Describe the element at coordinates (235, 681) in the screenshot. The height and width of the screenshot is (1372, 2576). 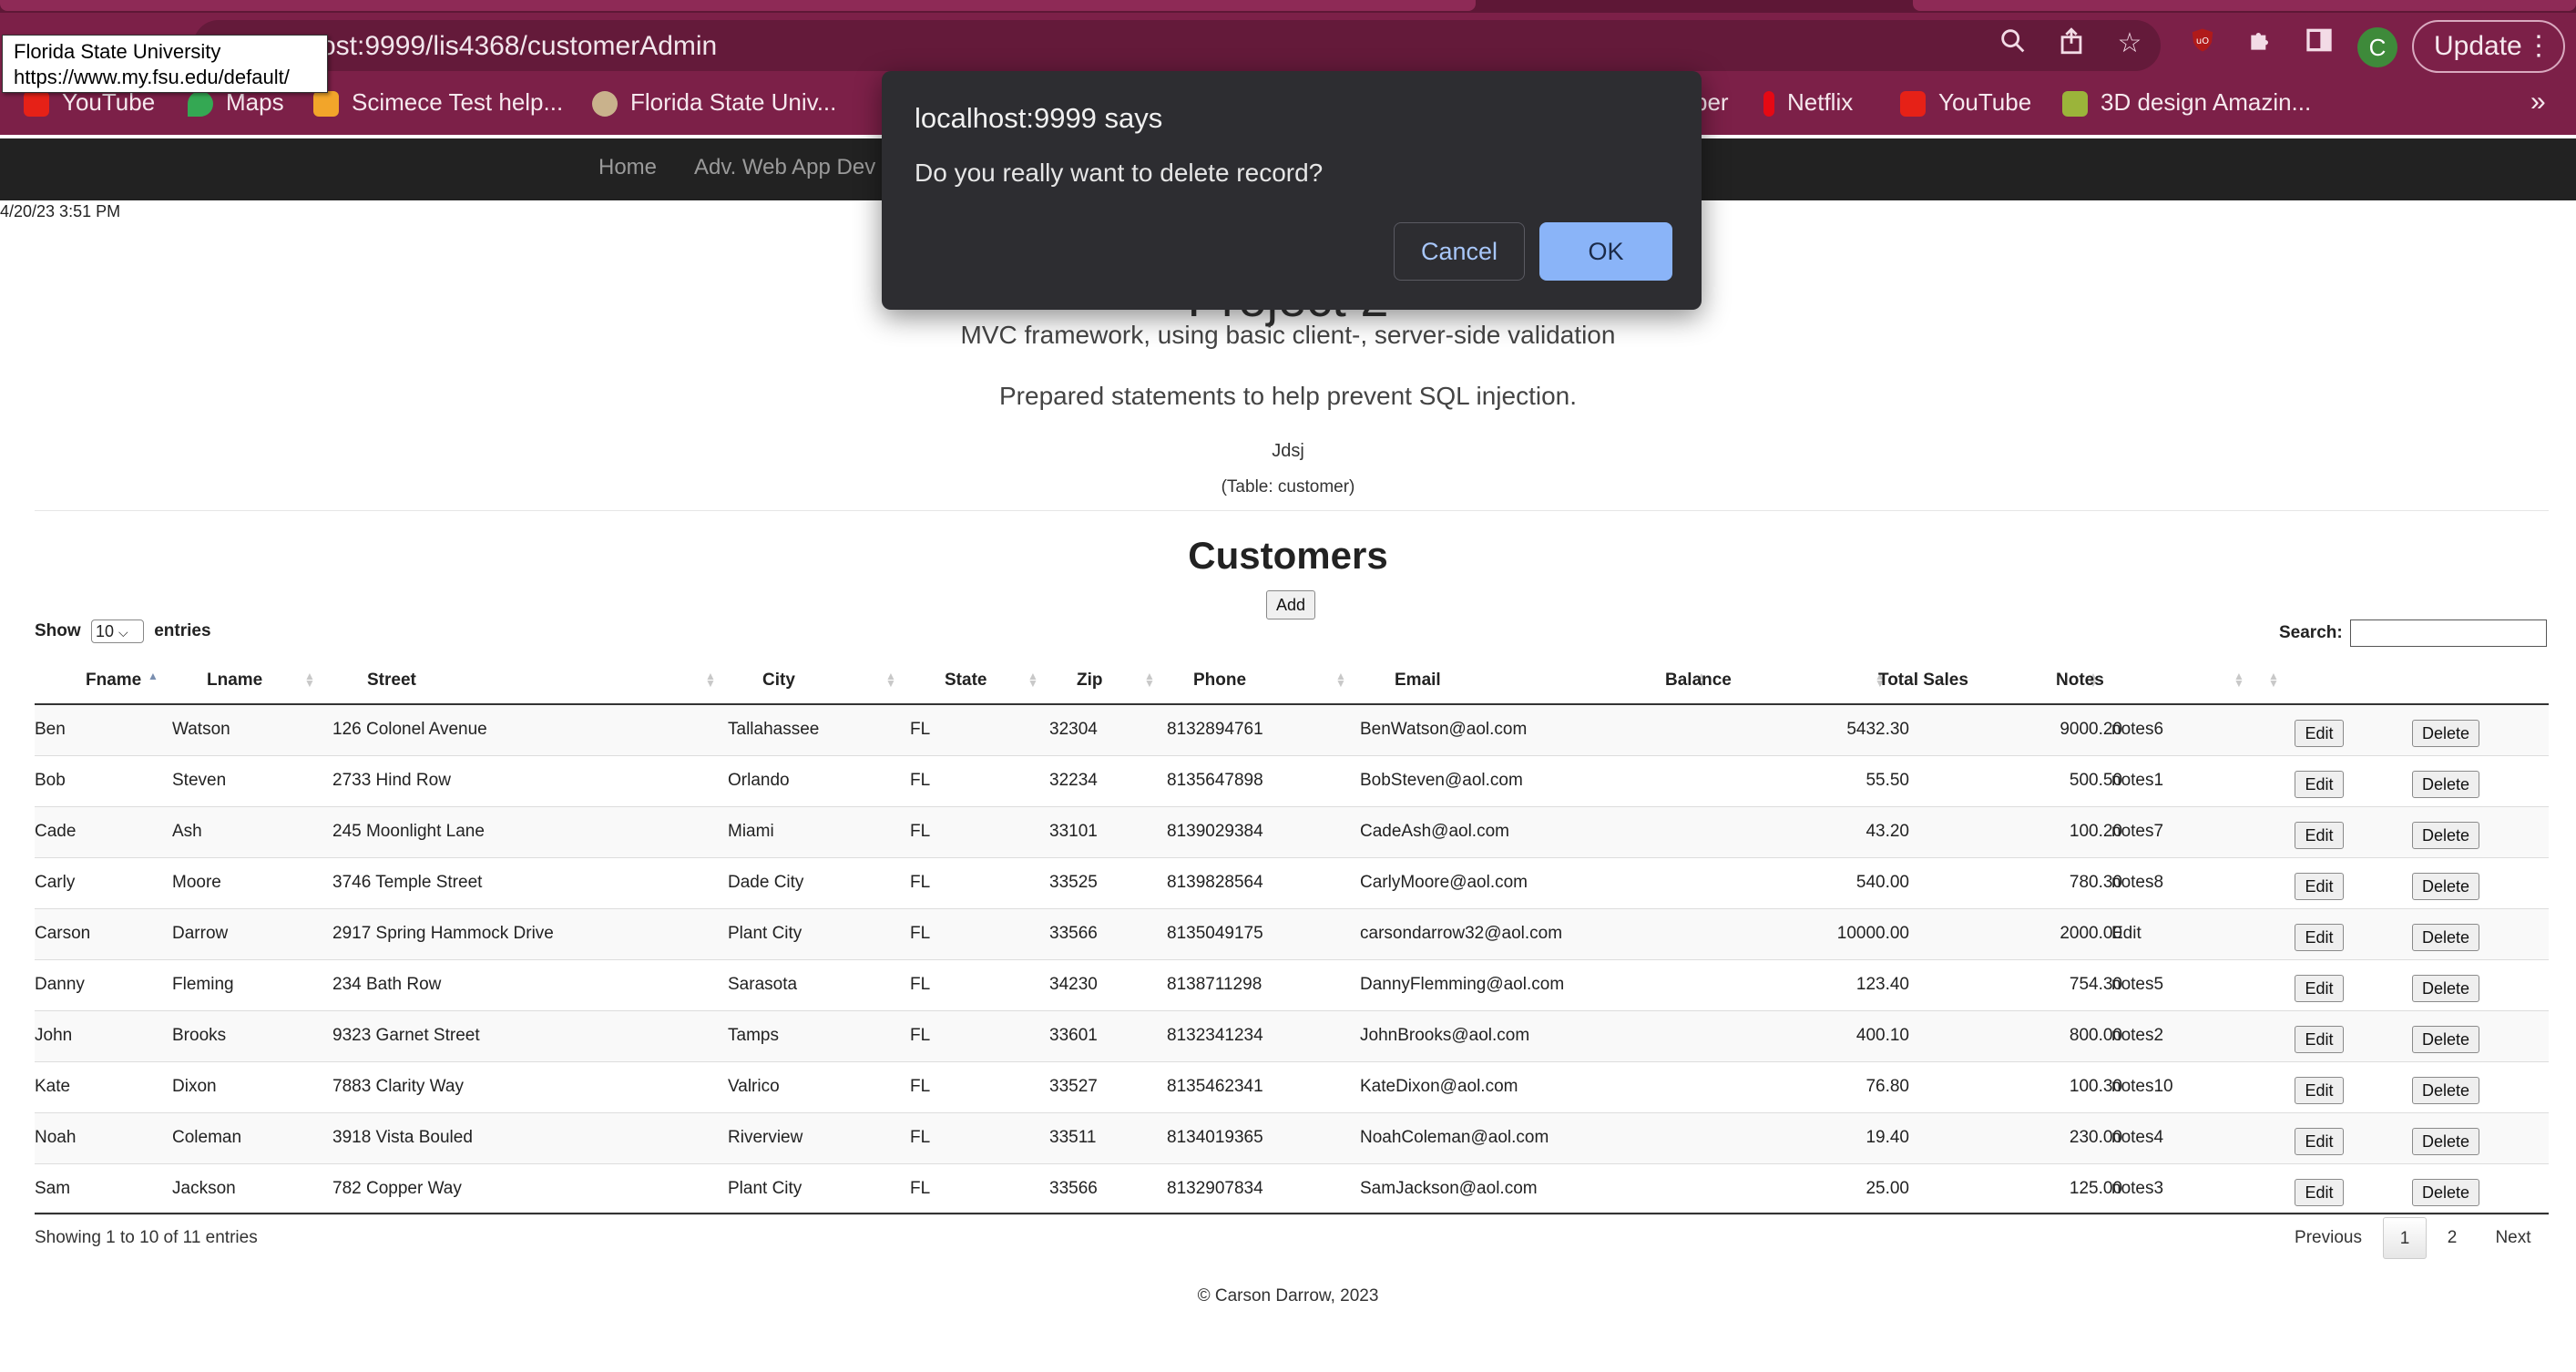
I see `header-col-lname: Lname` at that location.